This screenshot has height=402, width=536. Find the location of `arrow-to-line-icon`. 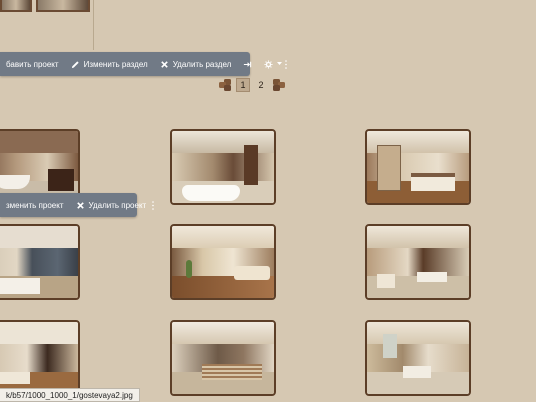

arrow-to-line-icon is located at coordinates (248, 64).